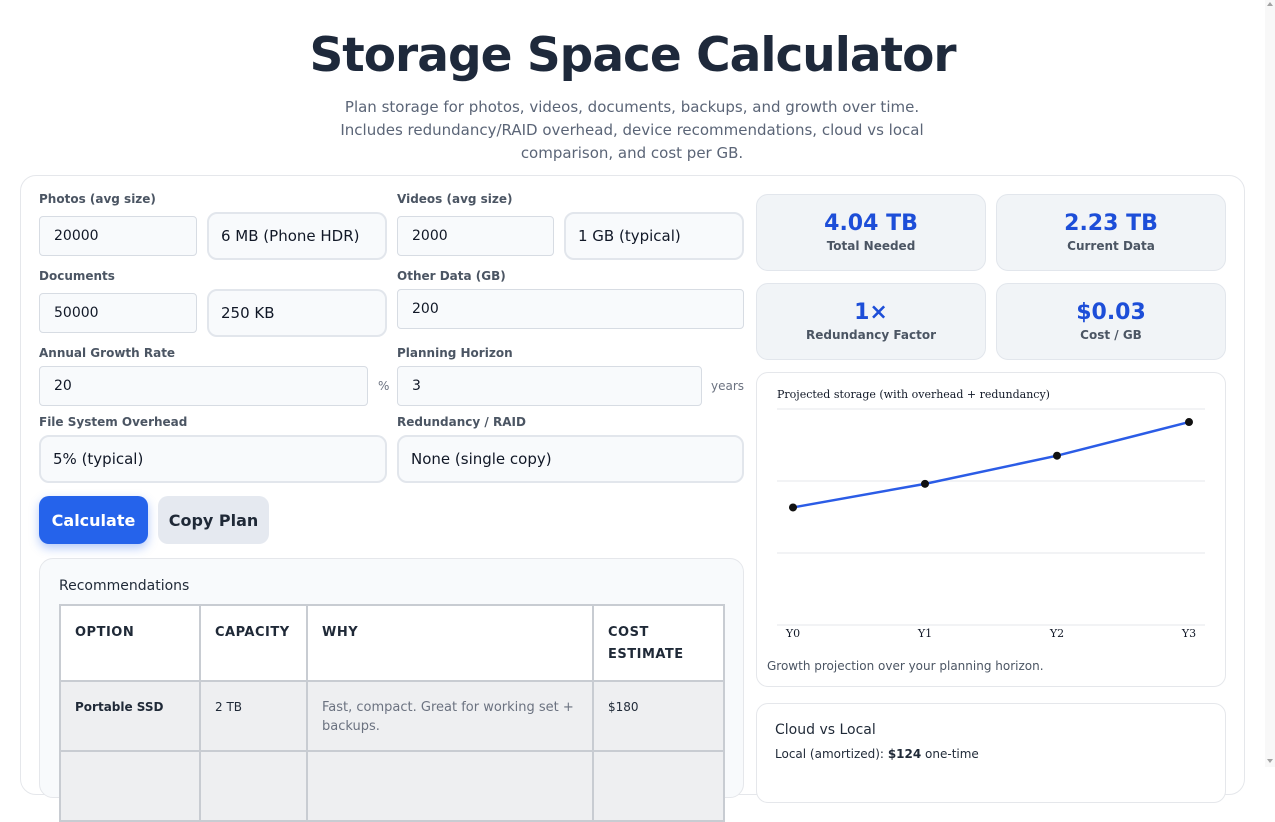 The image size is (1275, 822). I want to click on col-cost-estimate: COST ESTIMATE, so click(658, 643).